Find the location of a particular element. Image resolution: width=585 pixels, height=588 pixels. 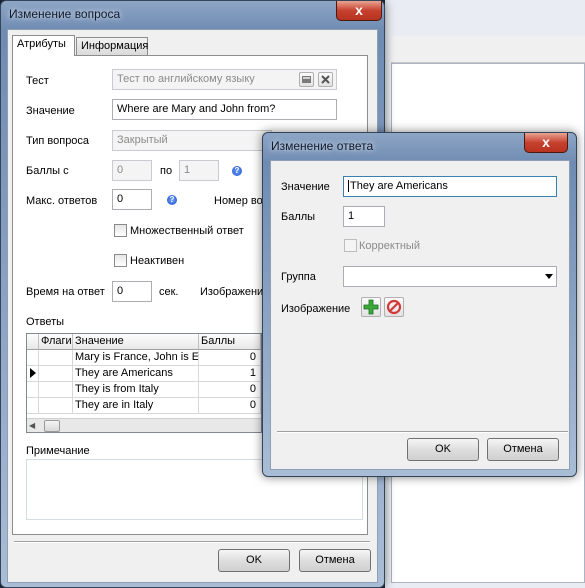

multiple-answer-checkbox is located at coordinates (120, 230).